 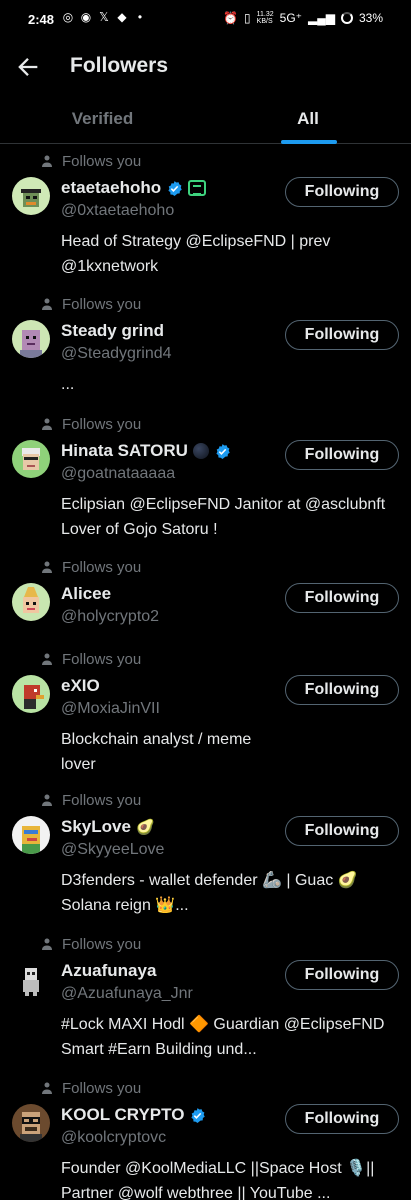 What do you see at coordinates (346, 18) in the screenshot?
I see `battery-icon` at bounding box center [346, 18].